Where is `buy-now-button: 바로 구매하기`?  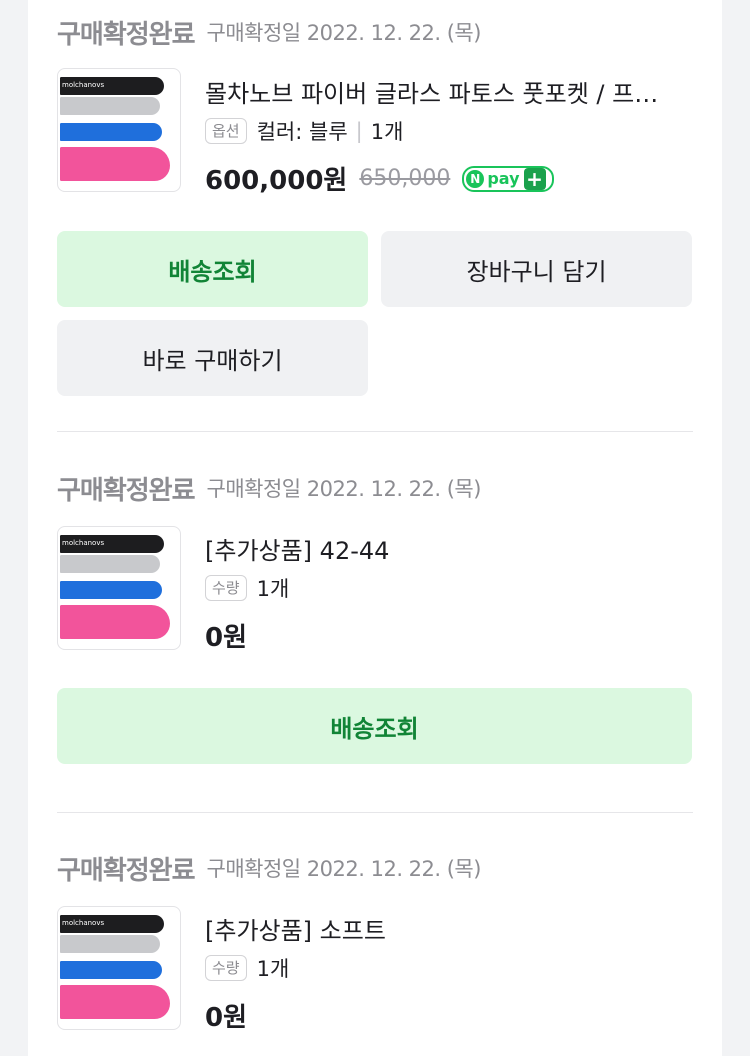
buy-now-button: 바로 구매하기 is located at coordinates (212, 358).